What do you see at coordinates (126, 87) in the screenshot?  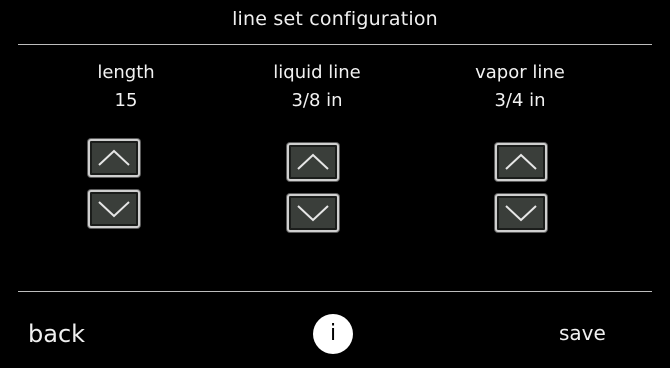 I see `length-setting: length 15` at bounding box center [126, 87].